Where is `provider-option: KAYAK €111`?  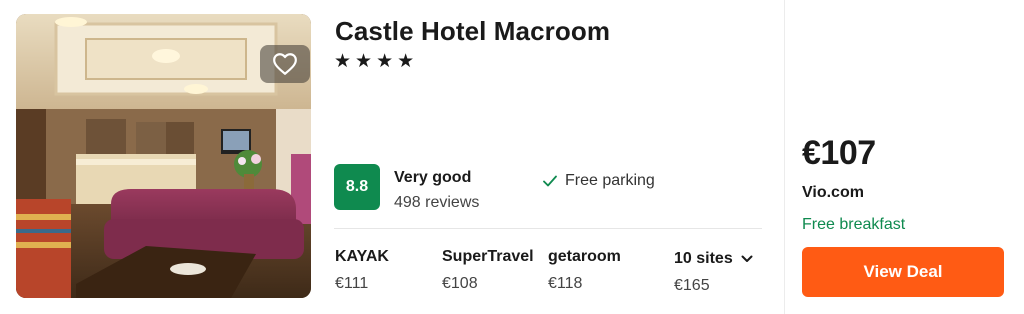 provider-option: KAYAK €111 is located at coordinates (362, 270).